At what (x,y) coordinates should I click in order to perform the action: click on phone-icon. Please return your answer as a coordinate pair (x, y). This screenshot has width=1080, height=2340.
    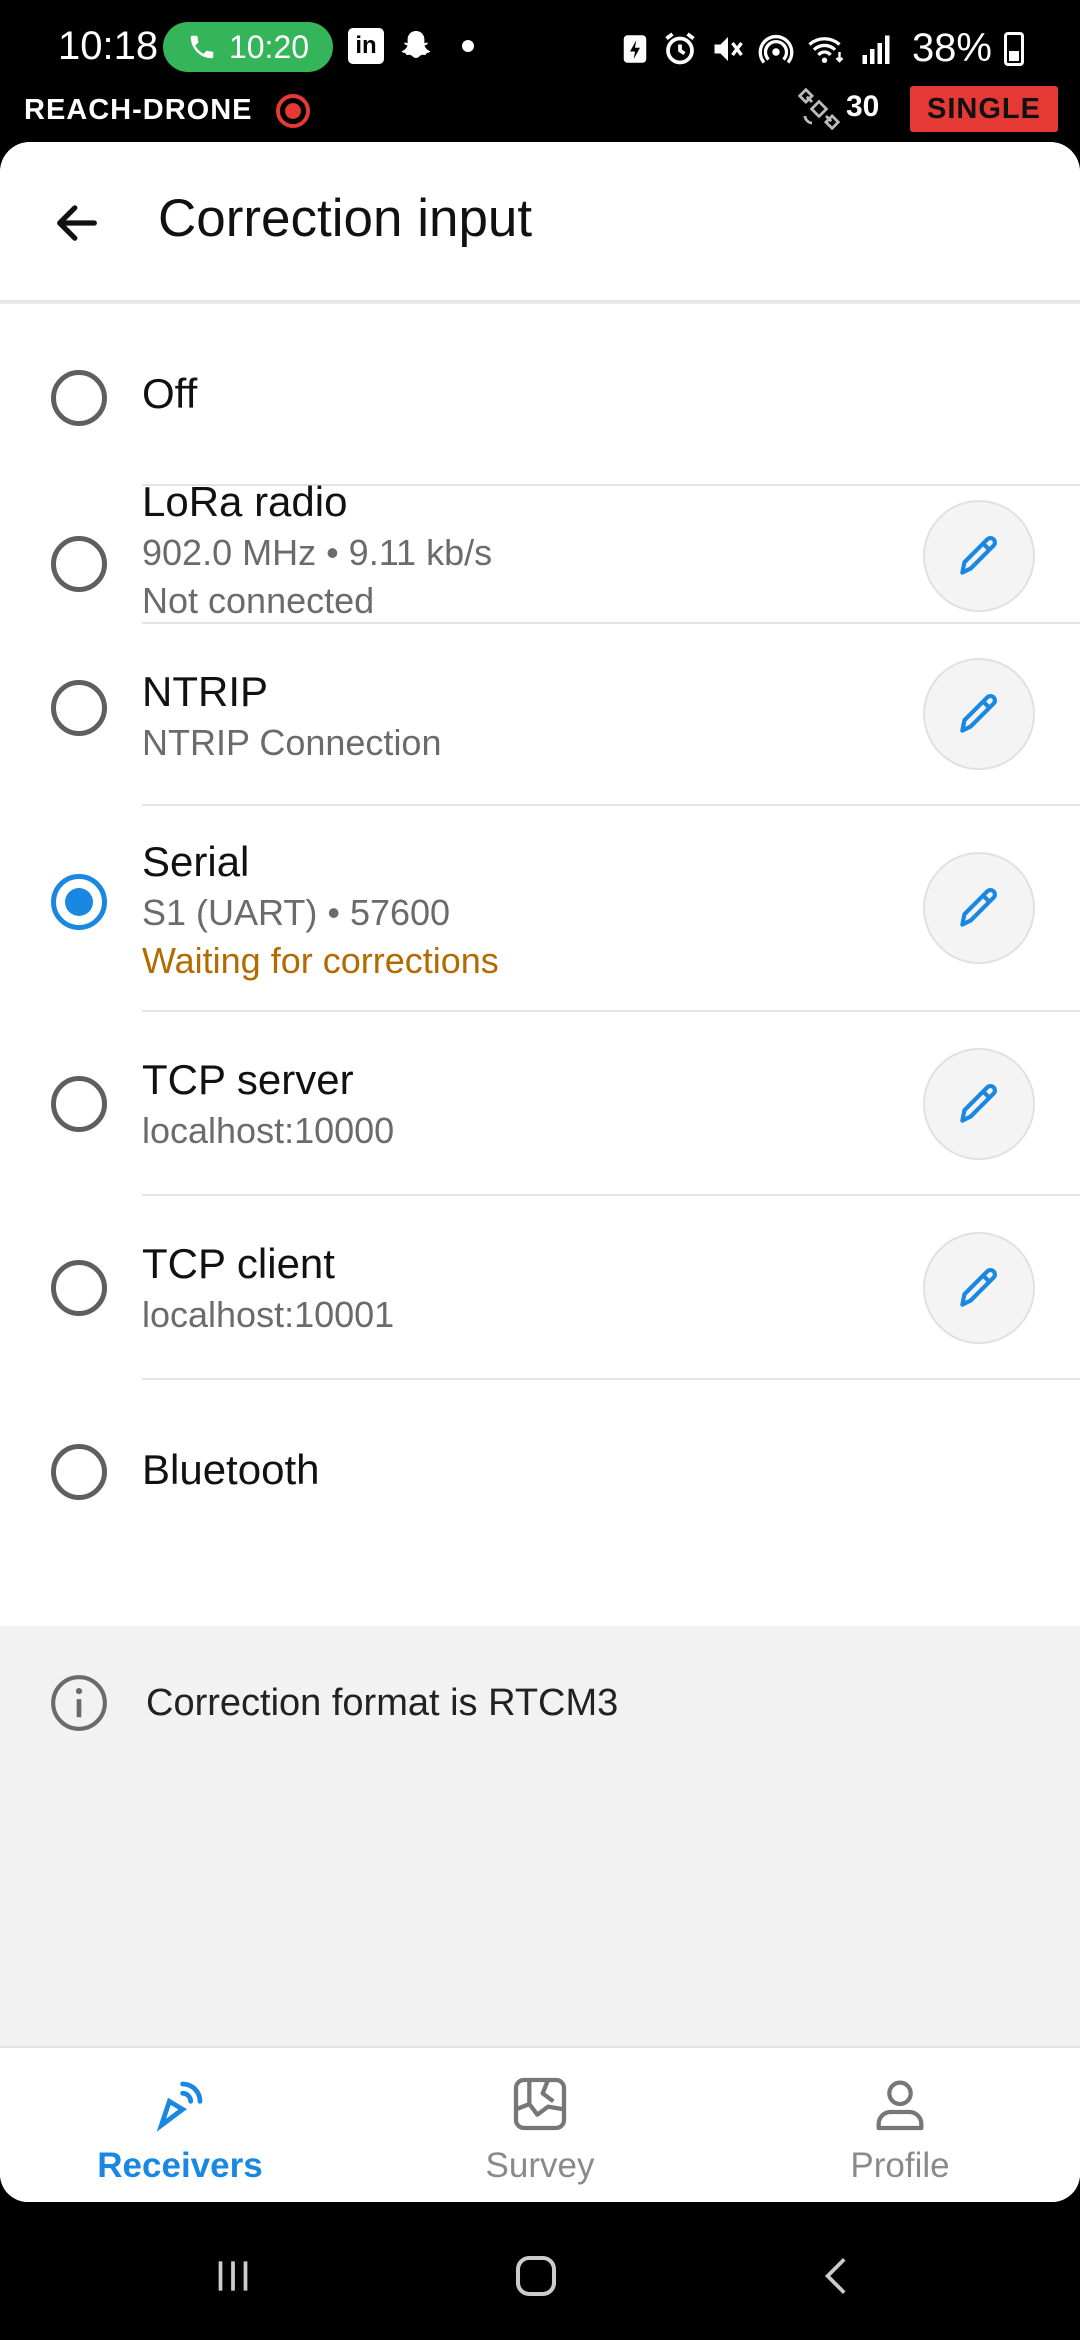
    Looking at the image, I should click on (202, 47).